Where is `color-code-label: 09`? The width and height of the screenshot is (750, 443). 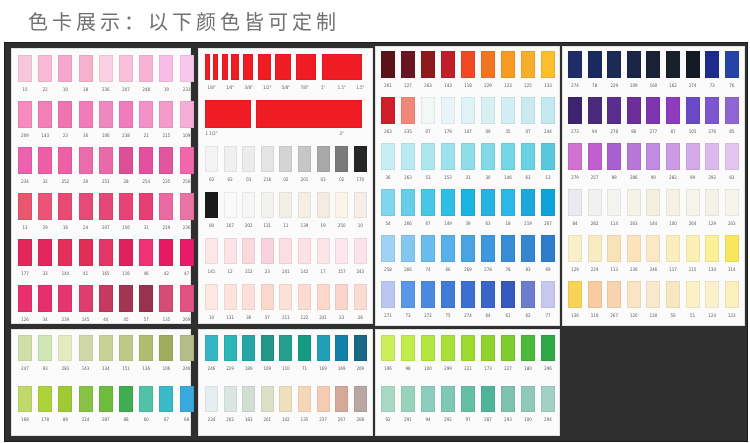 color-code-label: 09 is located at coordinates (488, 131).